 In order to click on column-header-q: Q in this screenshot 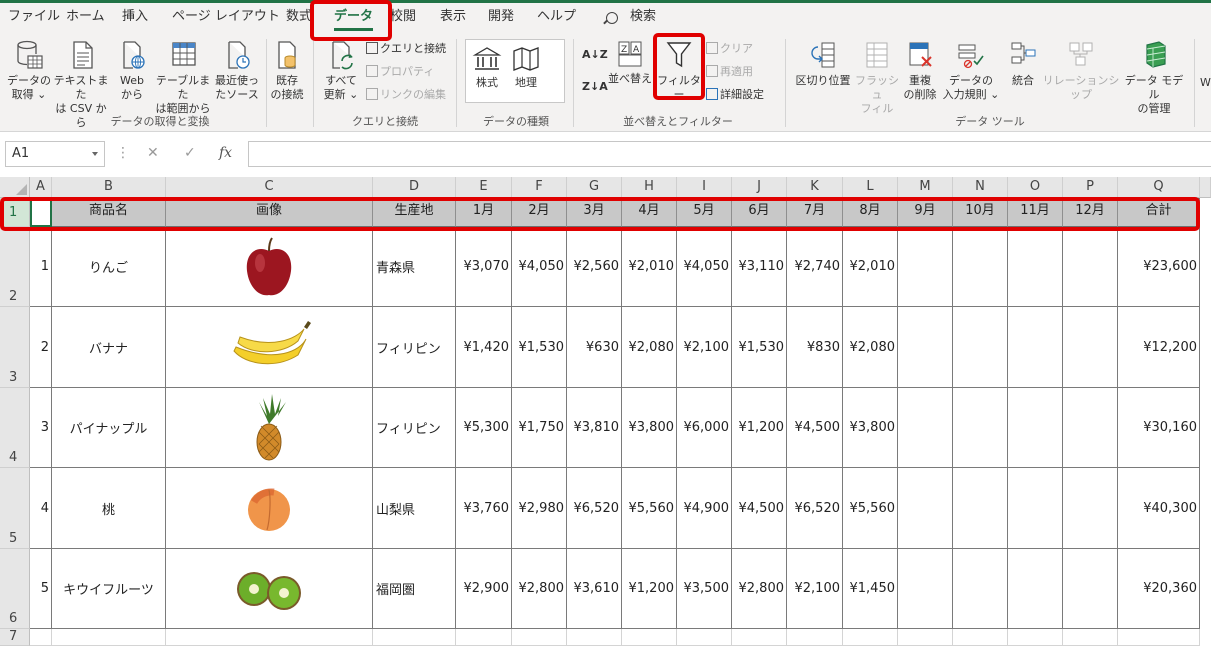, I will do `click(1159, 187)`.